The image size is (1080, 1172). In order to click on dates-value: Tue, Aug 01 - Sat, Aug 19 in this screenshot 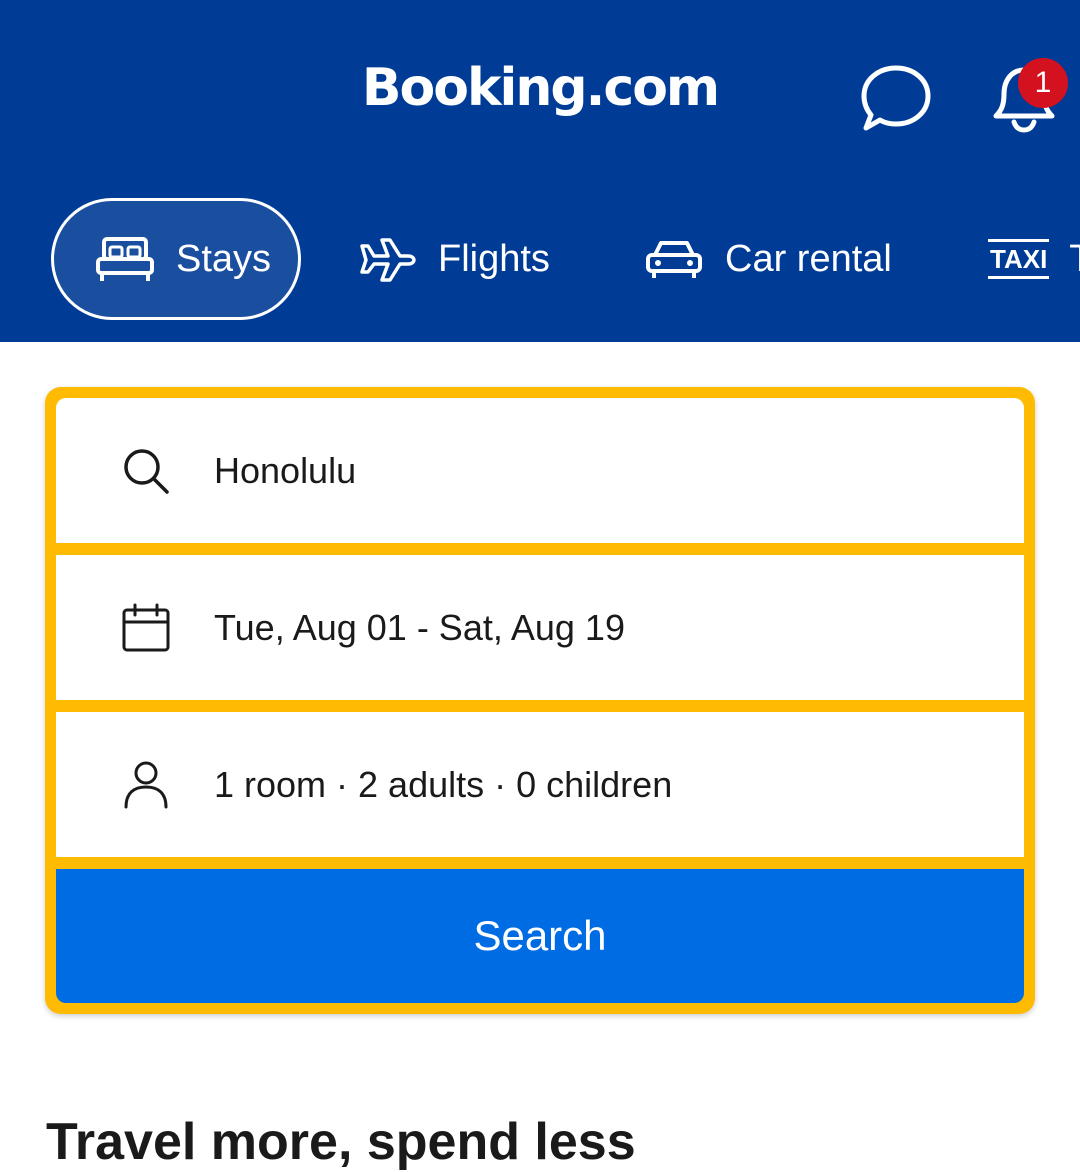, I will do `click(419, 627)`.